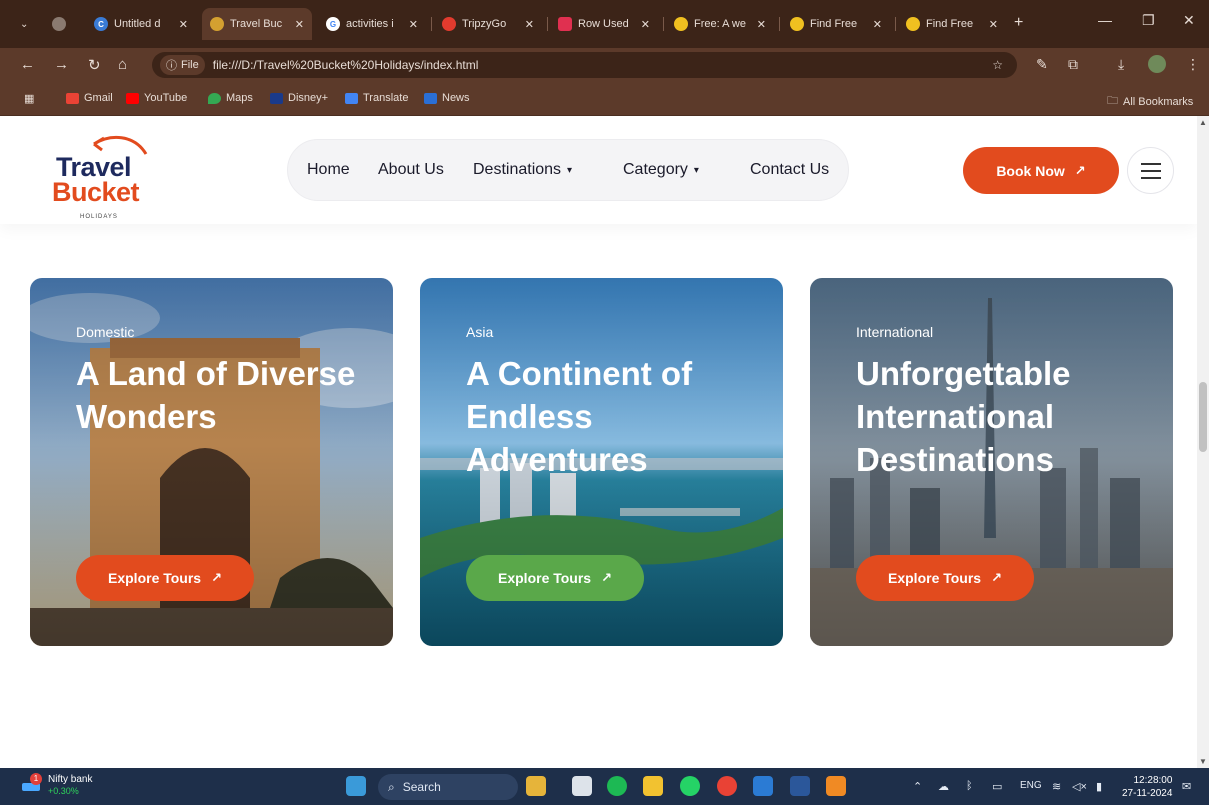 This screenshot has width=1209, height=805. I want to click on wifi-icon: ≋, so click(1056, 786).